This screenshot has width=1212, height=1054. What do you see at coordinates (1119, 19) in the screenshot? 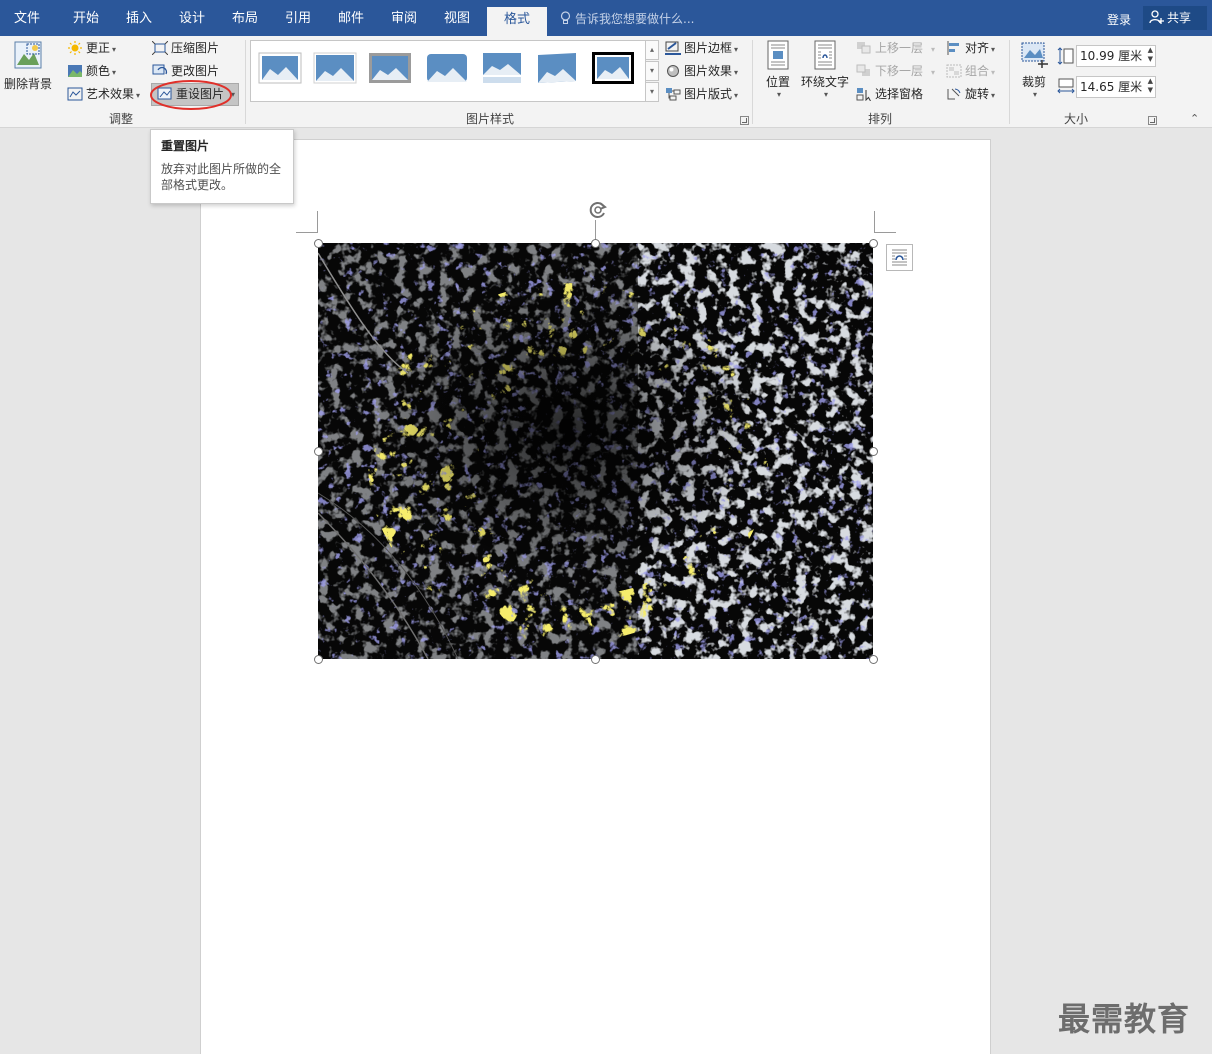
I see `login-link: 登录` at bounding box center [1119, 19].